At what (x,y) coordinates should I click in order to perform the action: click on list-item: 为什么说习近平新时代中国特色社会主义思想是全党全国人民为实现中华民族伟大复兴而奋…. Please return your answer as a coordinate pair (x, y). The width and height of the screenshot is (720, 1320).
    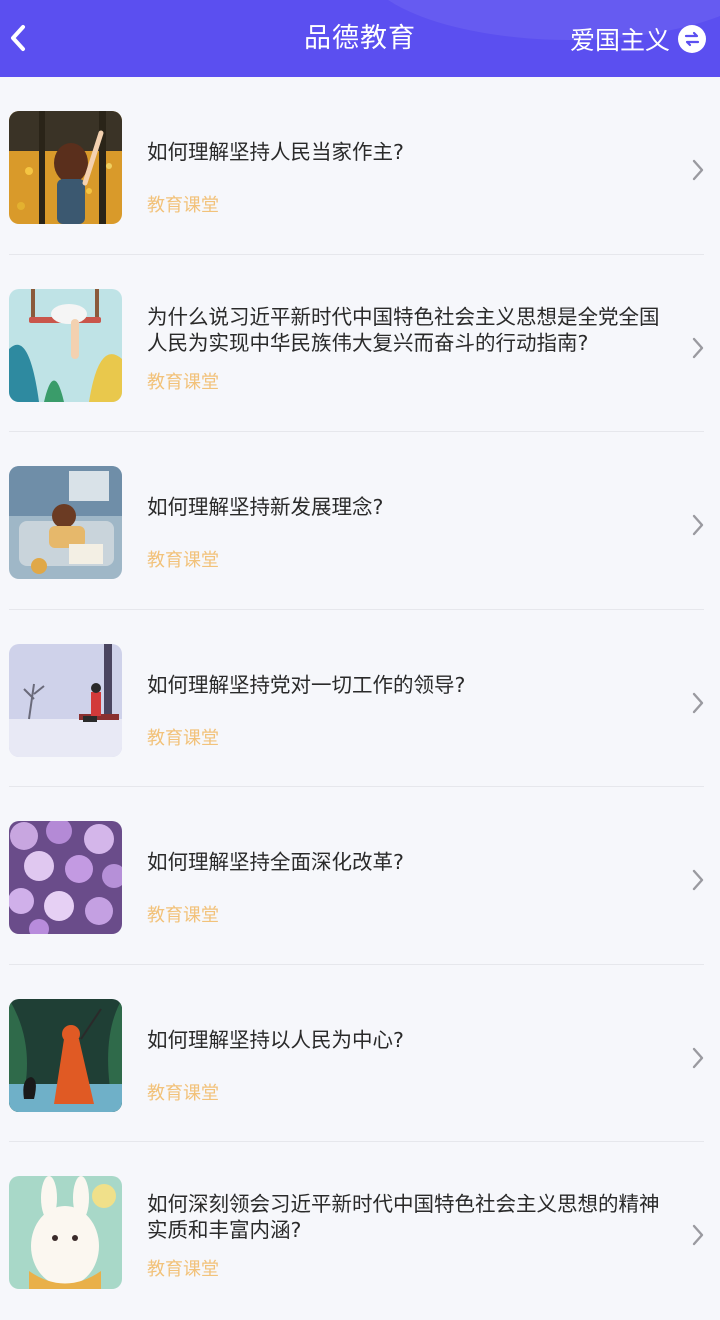
    Looking at the image, I should click on (360, 343).